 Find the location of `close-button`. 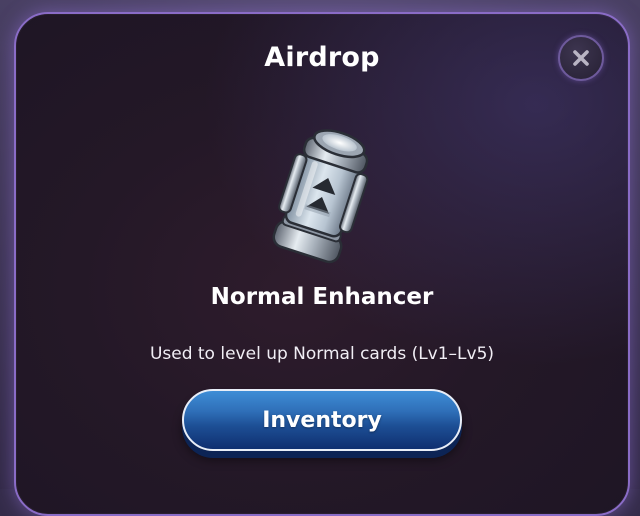

close-button is located at coordinates (581, 58).